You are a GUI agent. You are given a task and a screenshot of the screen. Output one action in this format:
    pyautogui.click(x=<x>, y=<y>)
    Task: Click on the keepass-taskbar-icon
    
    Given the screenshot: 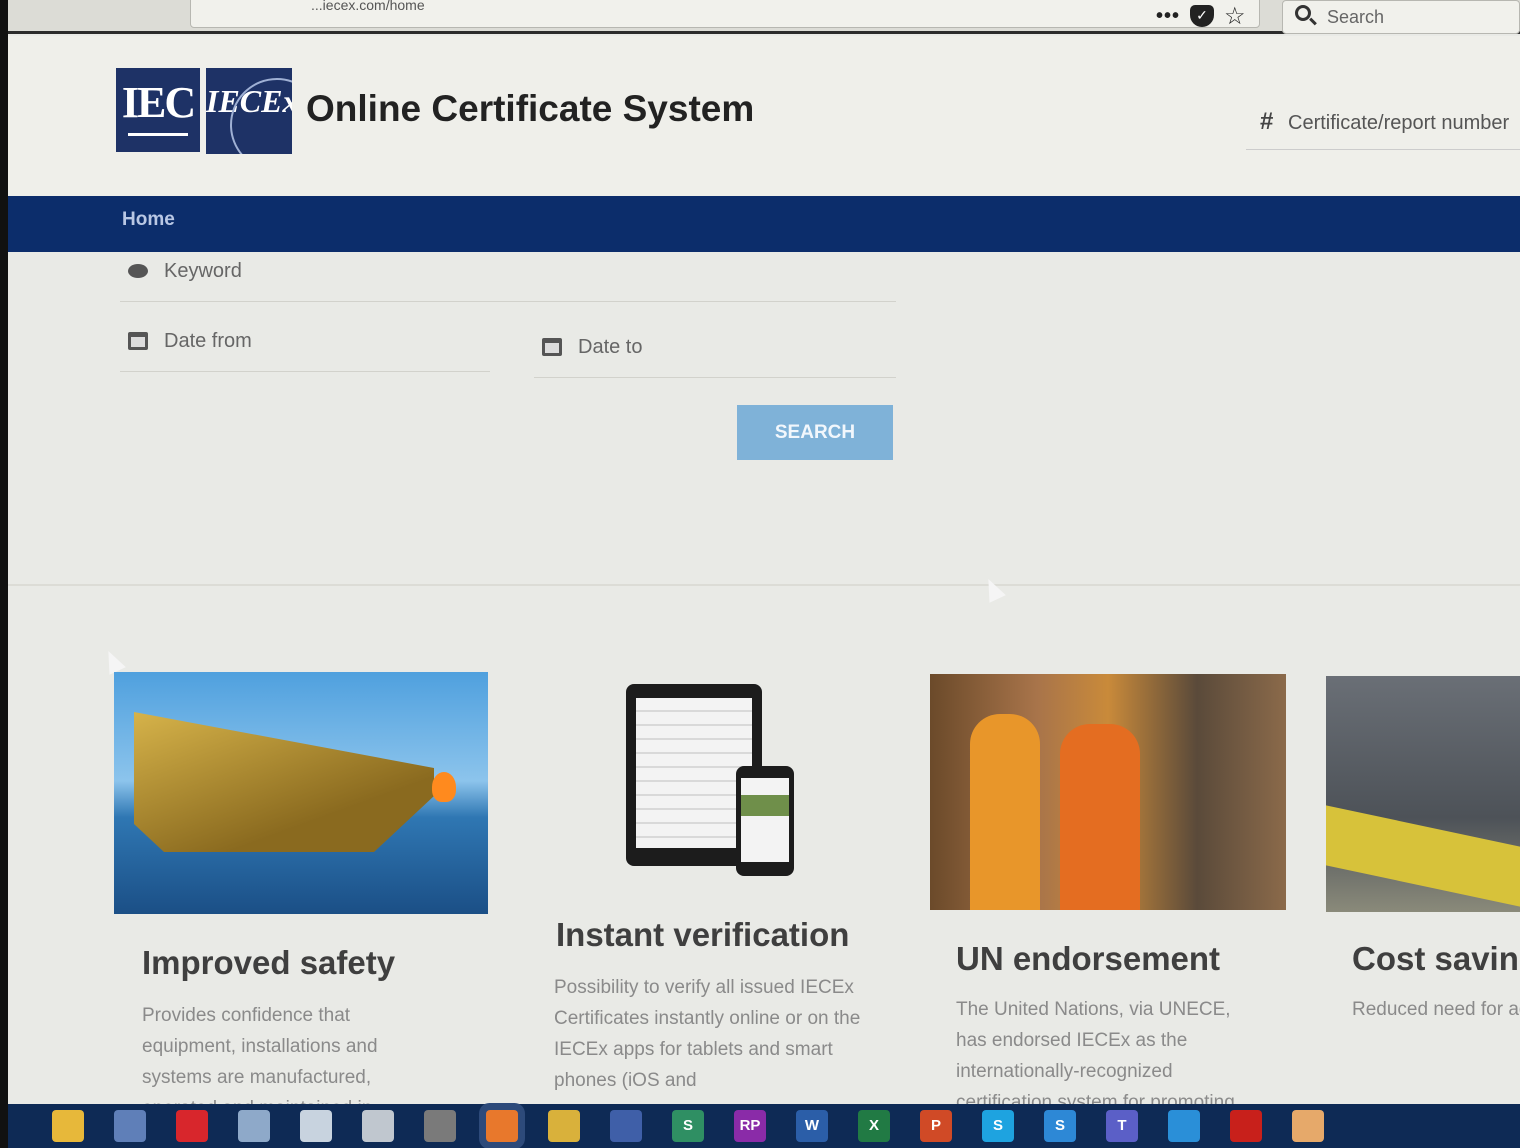 What is the action you would take?
    pyautogui.click(x=626, y=1126)
    